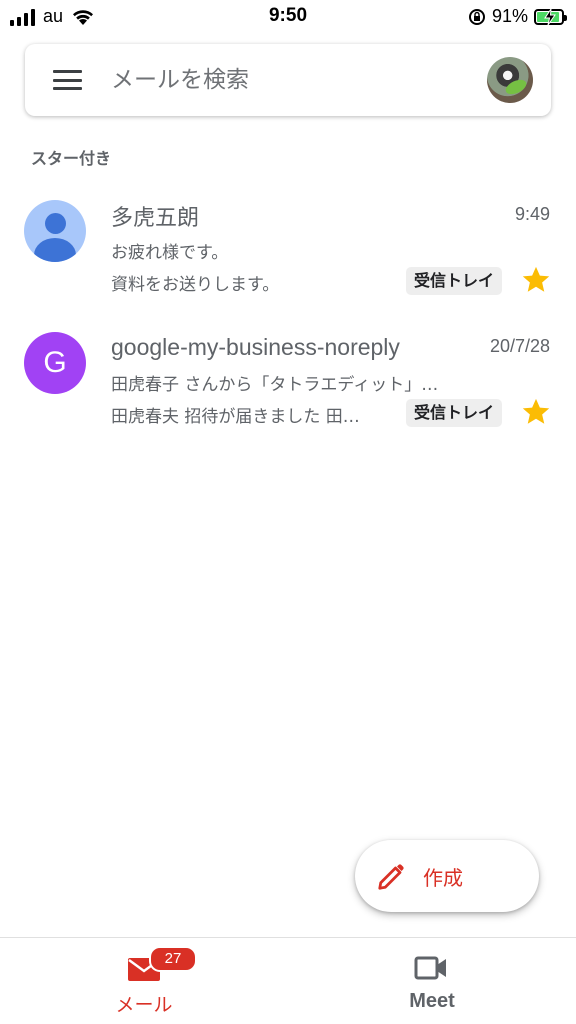 The height and width of the screenshot is (1024, 576). What do you see at coordinates (55, 363) in the screenshot?
I see `sender-avatar: G` at bounding box center [55, 363].